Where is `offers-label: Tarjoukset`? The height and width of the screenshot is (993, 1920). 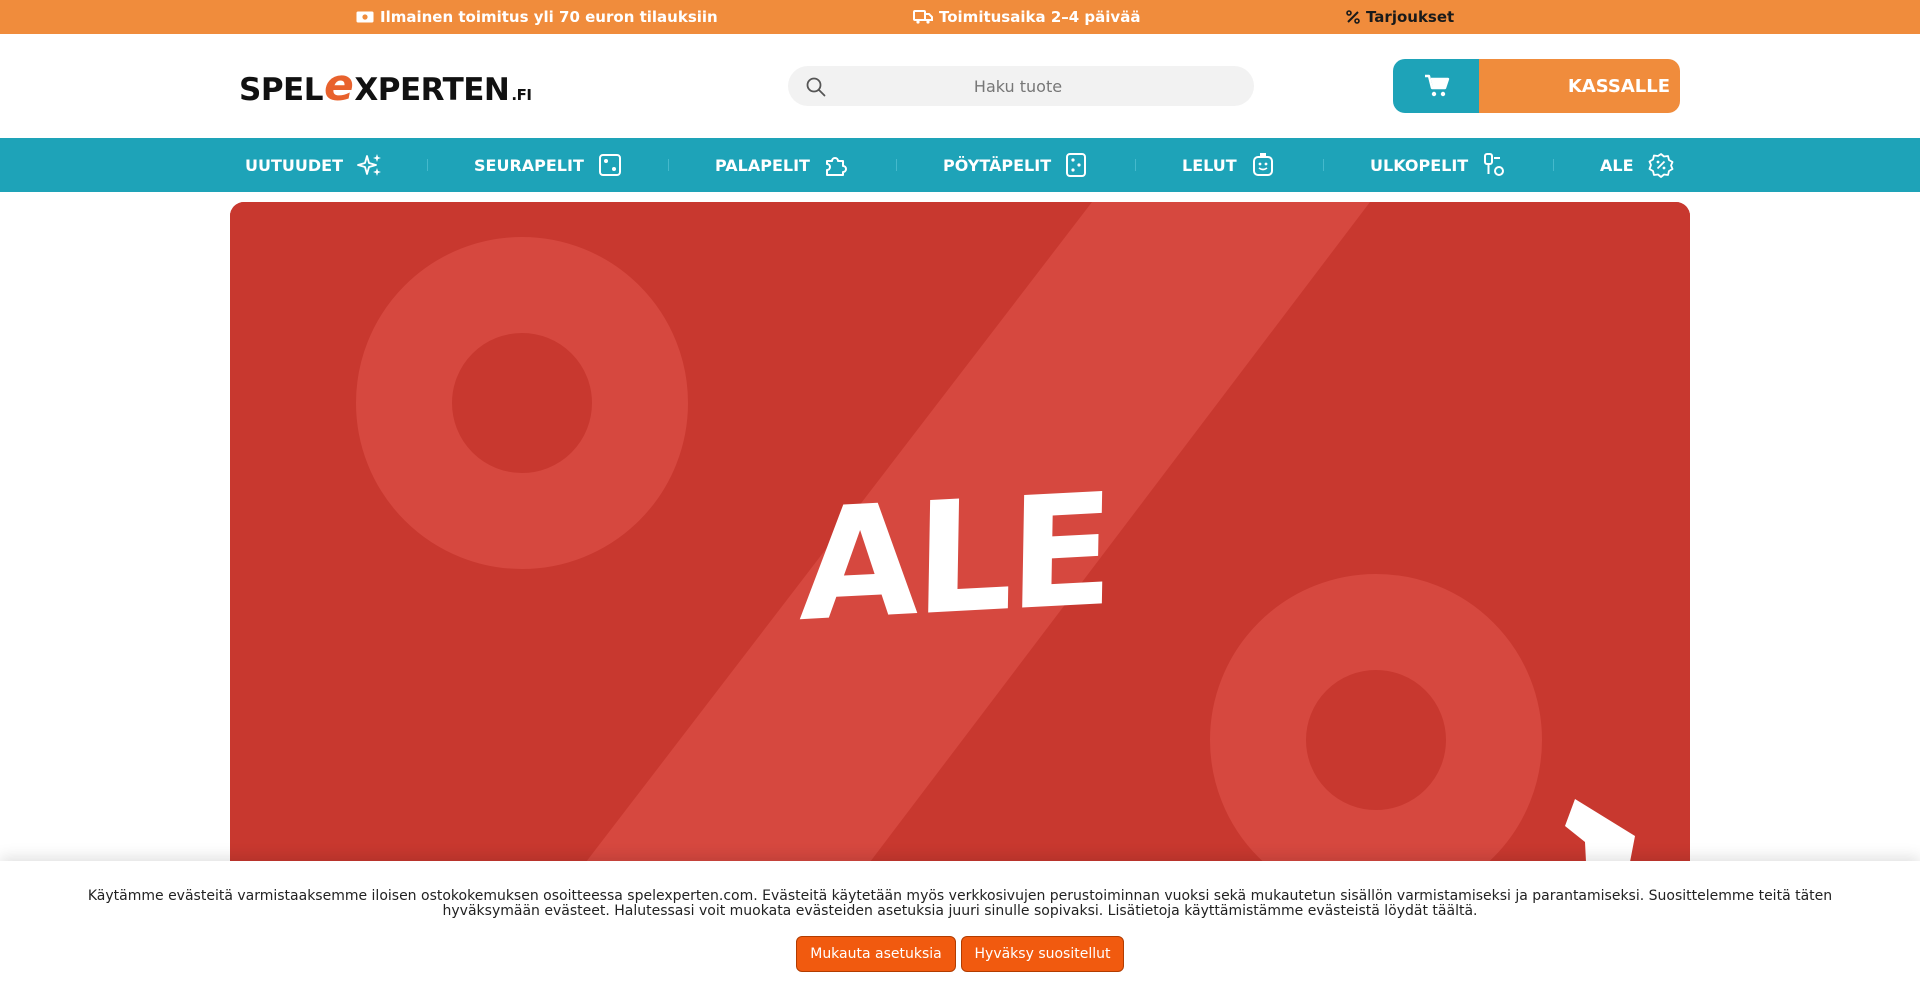 offers-label: Tarjoukset is located at coordinates (1410, 17).